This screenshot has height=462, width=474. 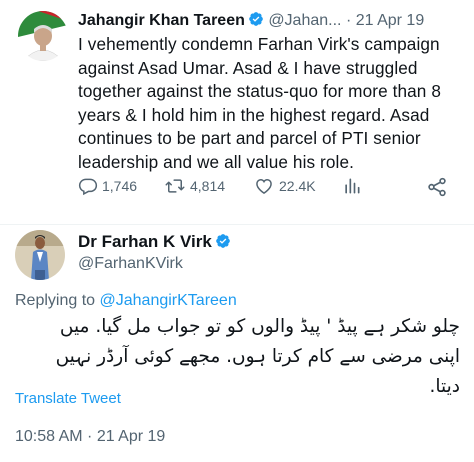 What do you see at coordinates (208, 186) in the screenshot?
I see `retweet-count: 4,814` at bounding box center [208, 186].